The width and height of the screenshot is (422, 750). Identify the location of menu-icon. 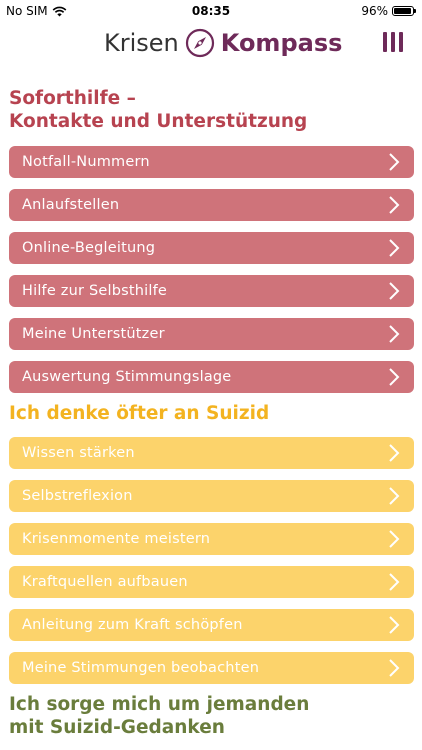
(394, 43).